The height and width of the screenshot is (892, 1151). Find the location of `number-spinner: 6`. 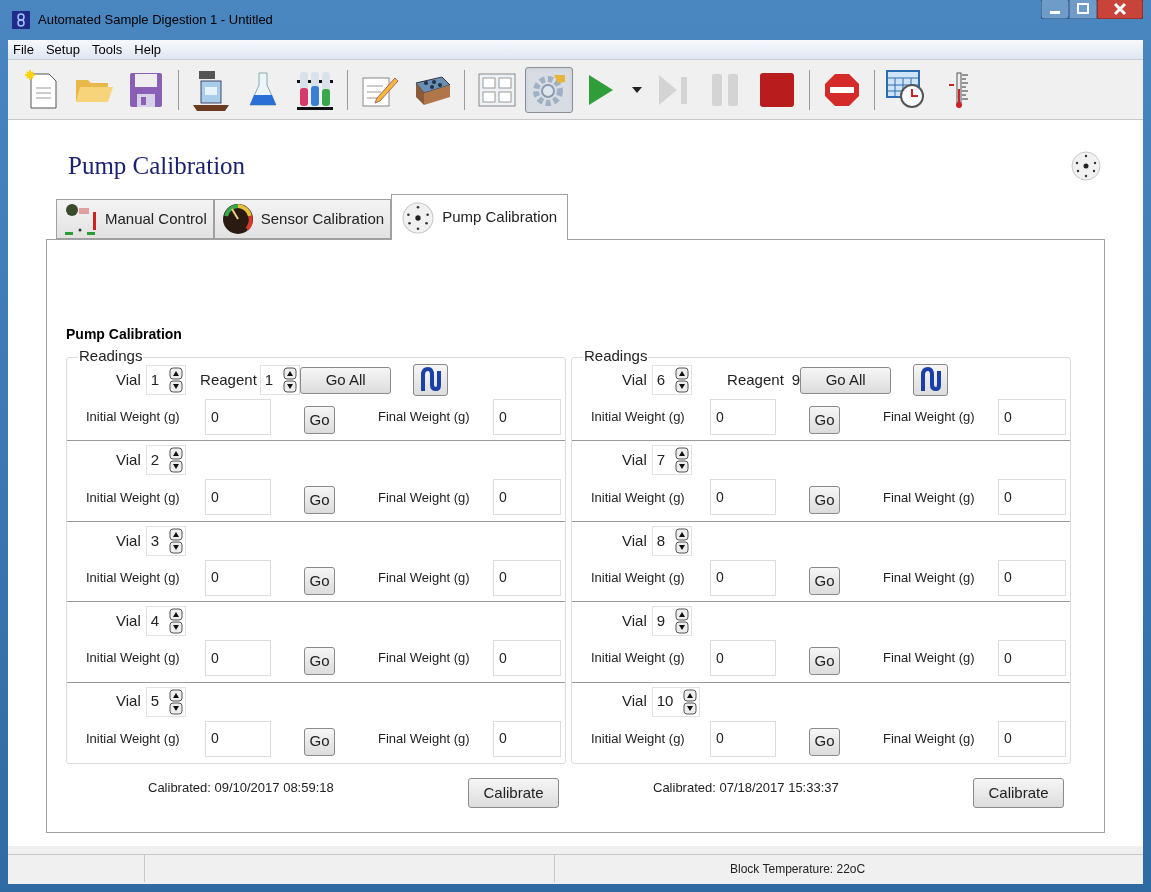

number-spinner: 6 is located at coordinates (672, 380).